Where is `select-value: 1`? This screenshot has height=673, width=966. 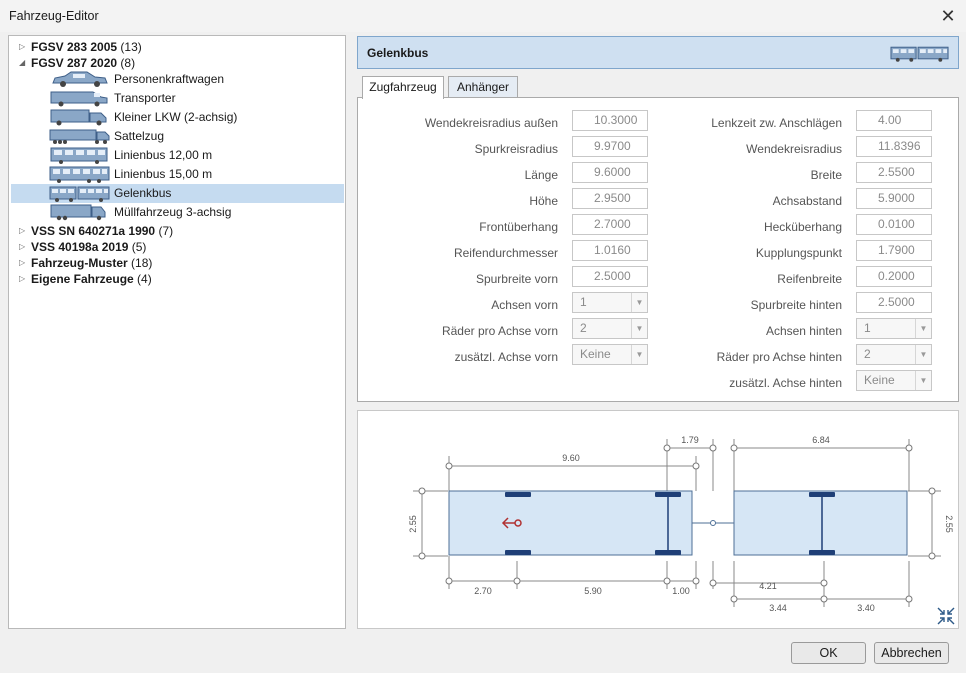 select-value: 1 is located at coordinates (867, 328).